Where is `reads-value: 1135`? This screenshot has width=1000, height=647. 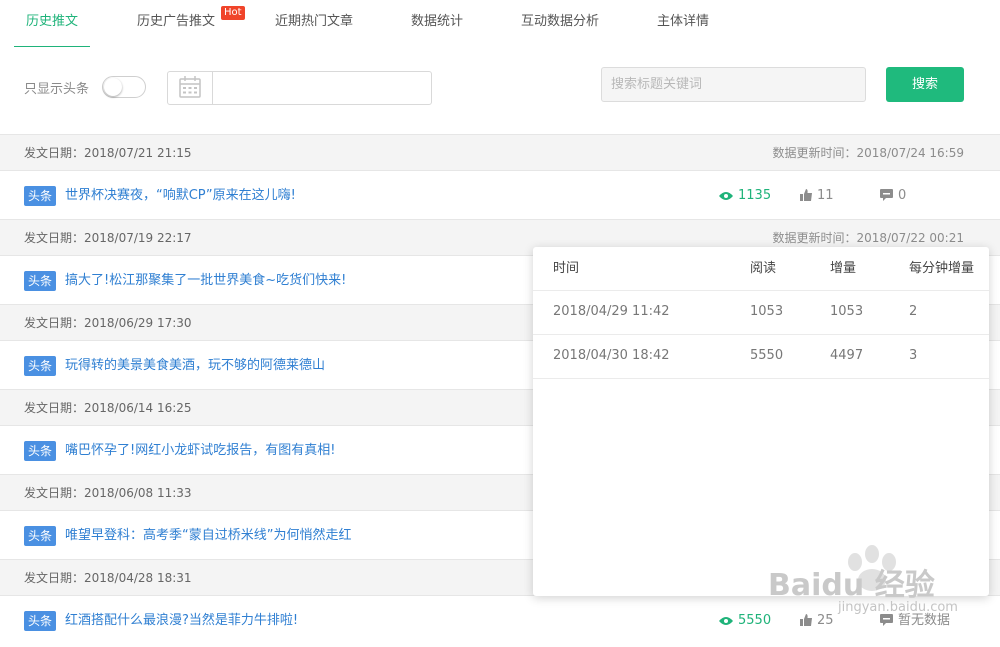
reads-value: 1135 is located at coordinates (755, 195).